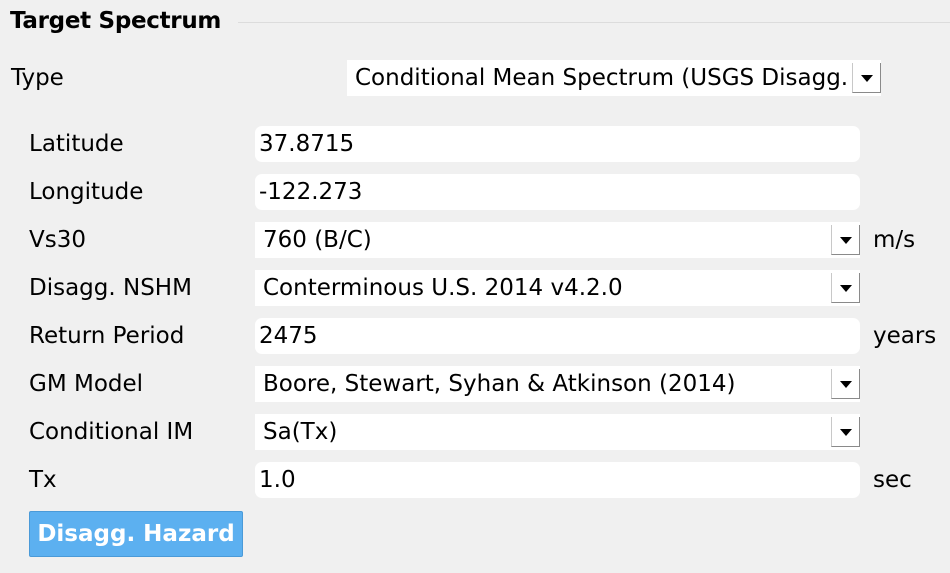 Image resolution: width=950 pixels, height=573 pixels. What do you see at coordinates (594, 22) in the screenshot?
I see `section-divider` at bounding box center [594, 22].